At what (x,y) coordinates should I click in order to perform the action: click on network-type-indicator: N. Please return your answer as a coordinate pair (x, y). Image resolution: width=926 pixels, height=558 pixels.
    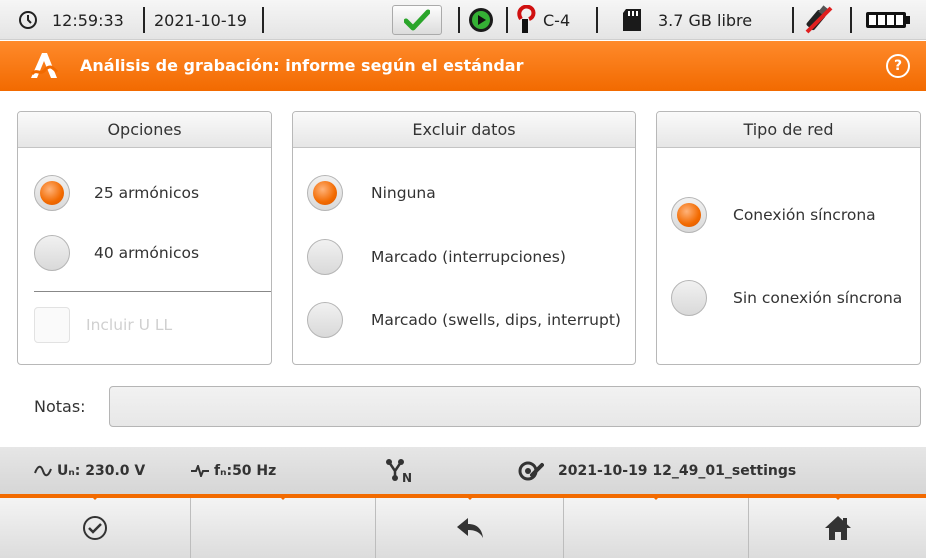
    Looking at the image, I should click on (400, 470).